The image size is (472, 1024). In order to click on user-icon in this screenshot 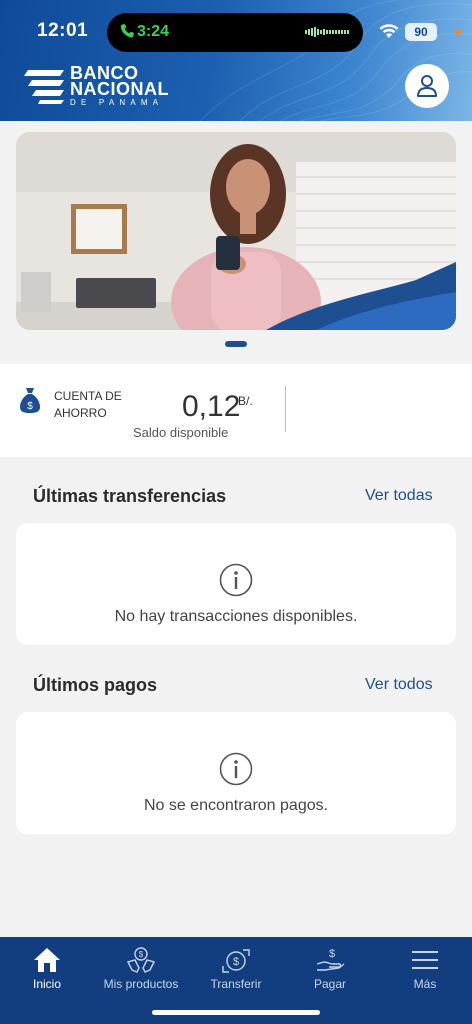, I will do `click(427, 86)`.